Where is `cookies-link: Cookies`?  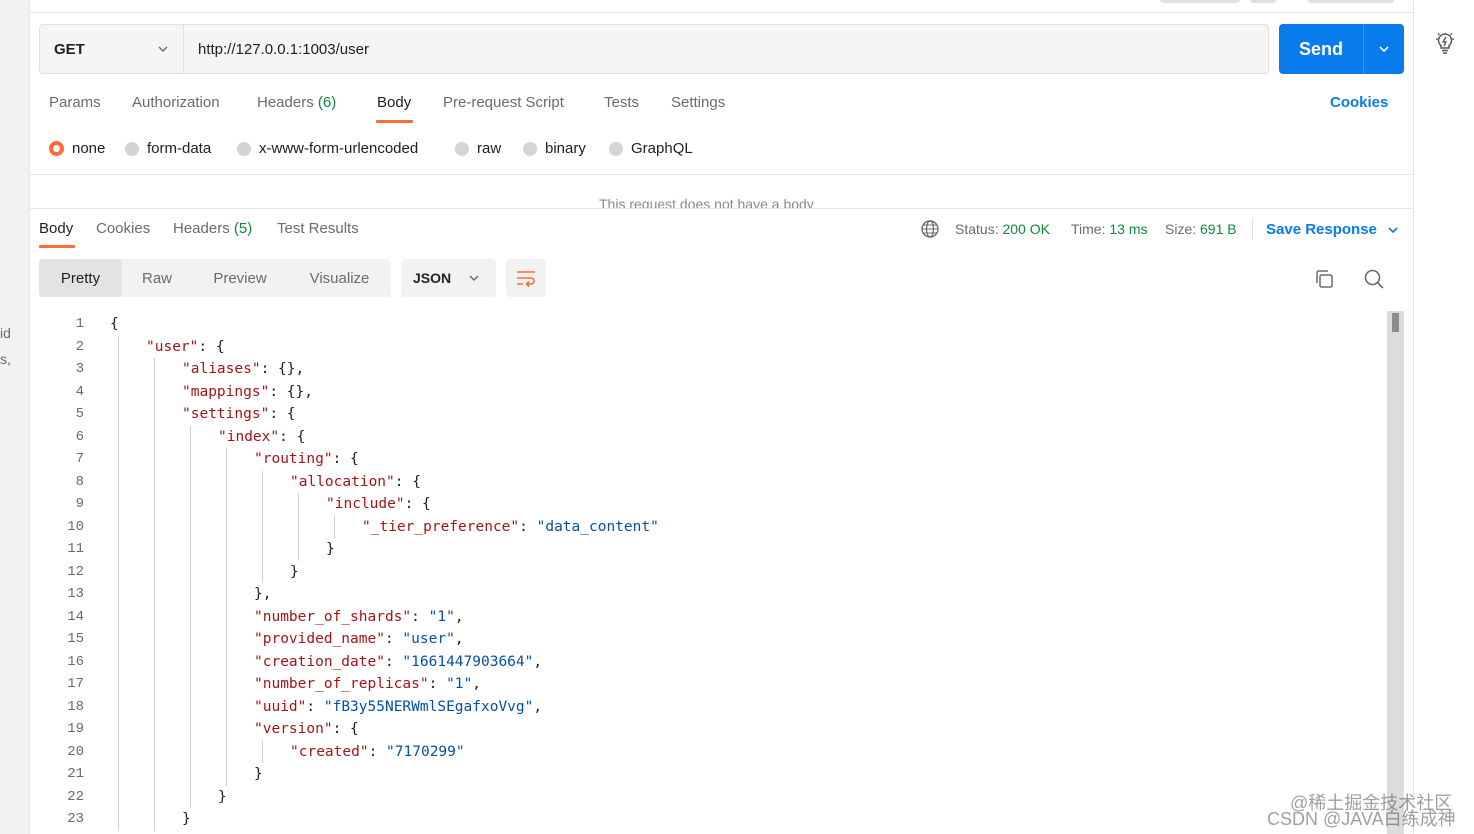
cookies-link: Cookies is located at coordinates (1359, 102).